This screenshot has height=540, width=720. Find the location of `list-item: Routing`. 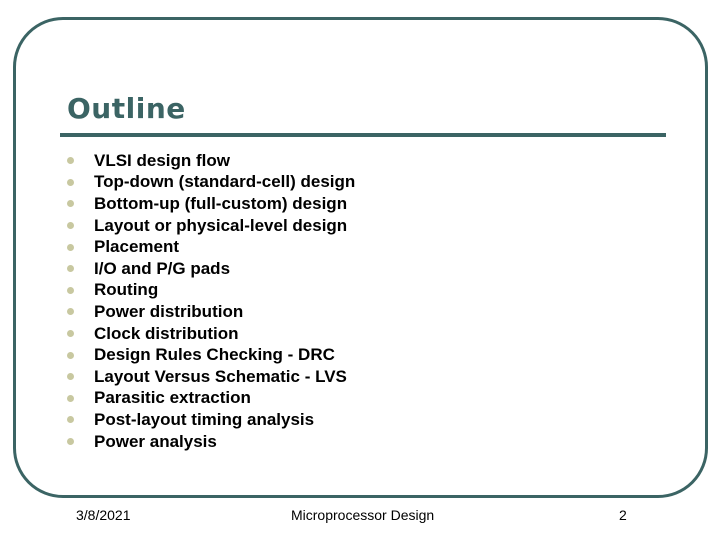

list-item: Routing is located at coordinates (211, 291).